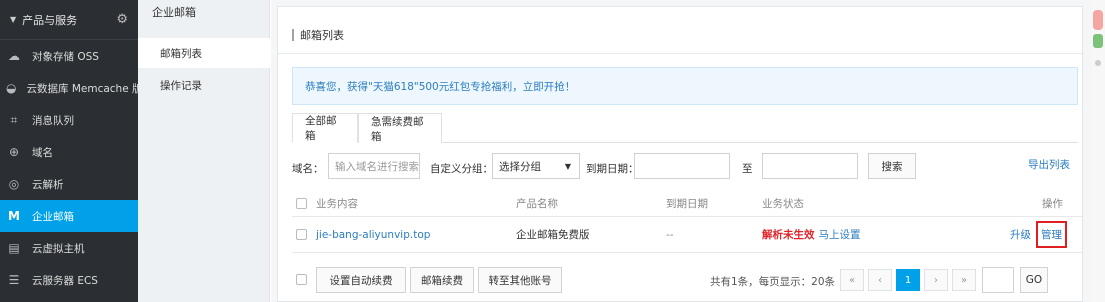 The height and width of the screenshot is (302, 1105). I want to click on domain-search-placeholder: 输入域名进行搜索, so click(377, 166).